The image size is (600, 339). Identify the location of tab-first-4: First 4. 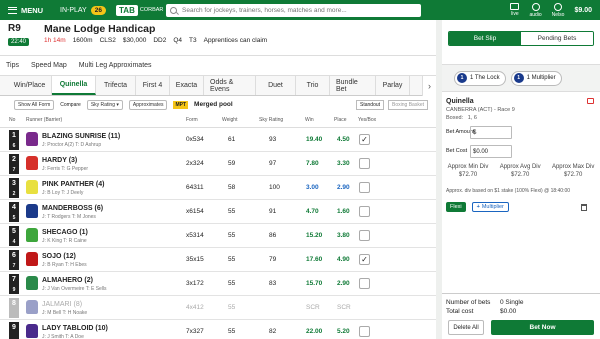
(153, 85).